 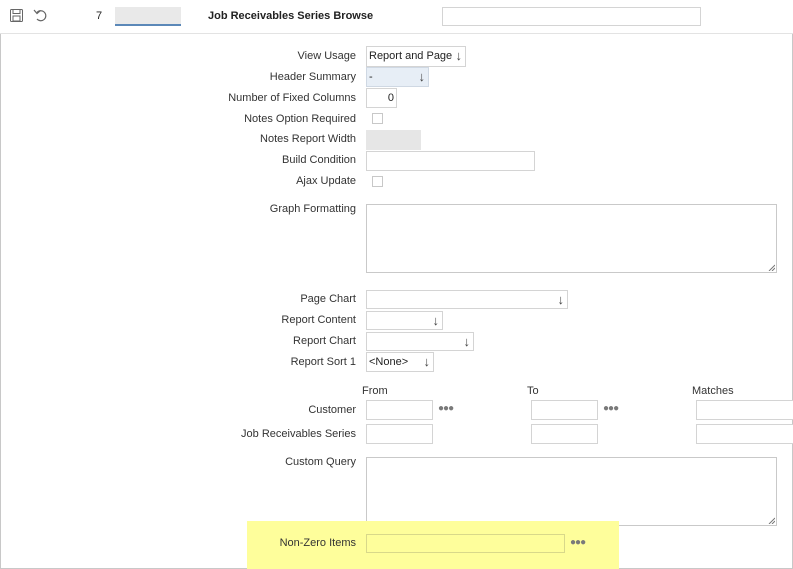 What do you see at coordinates (744, 434) in the screenshot?
I see `job-receivables-series-matches-input` at bounding box center [744, 434].